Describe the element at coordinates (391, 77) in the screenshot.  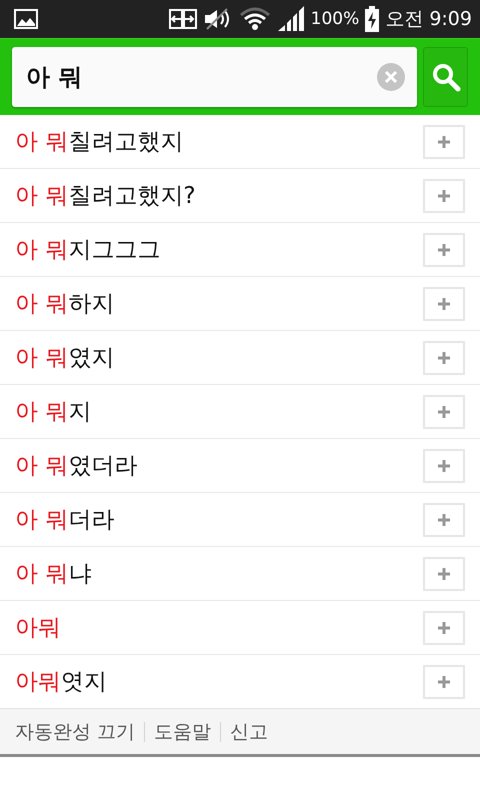
I see `clear-icon` at that location.